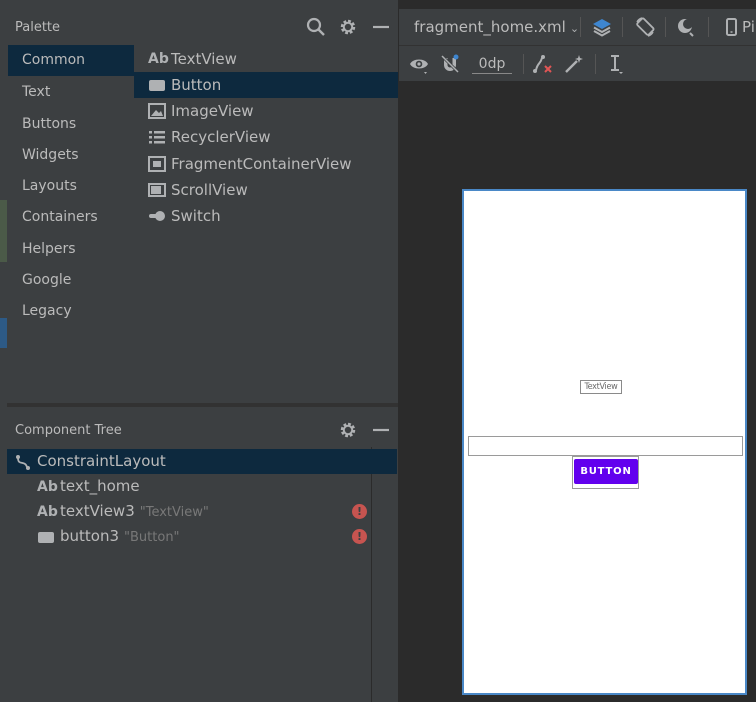  I want to click on tree-item-text-home: Ab text_home, so click(202, 486).